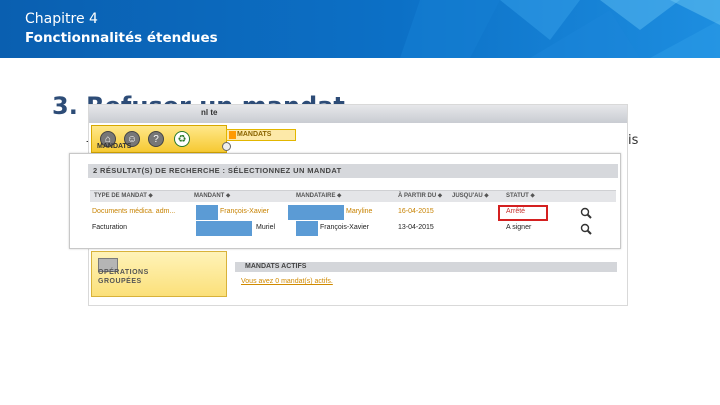  What do you see at coordinates (226, 146) in the screenshot?
I see `expand-icon` at bounding box center [226, 146].